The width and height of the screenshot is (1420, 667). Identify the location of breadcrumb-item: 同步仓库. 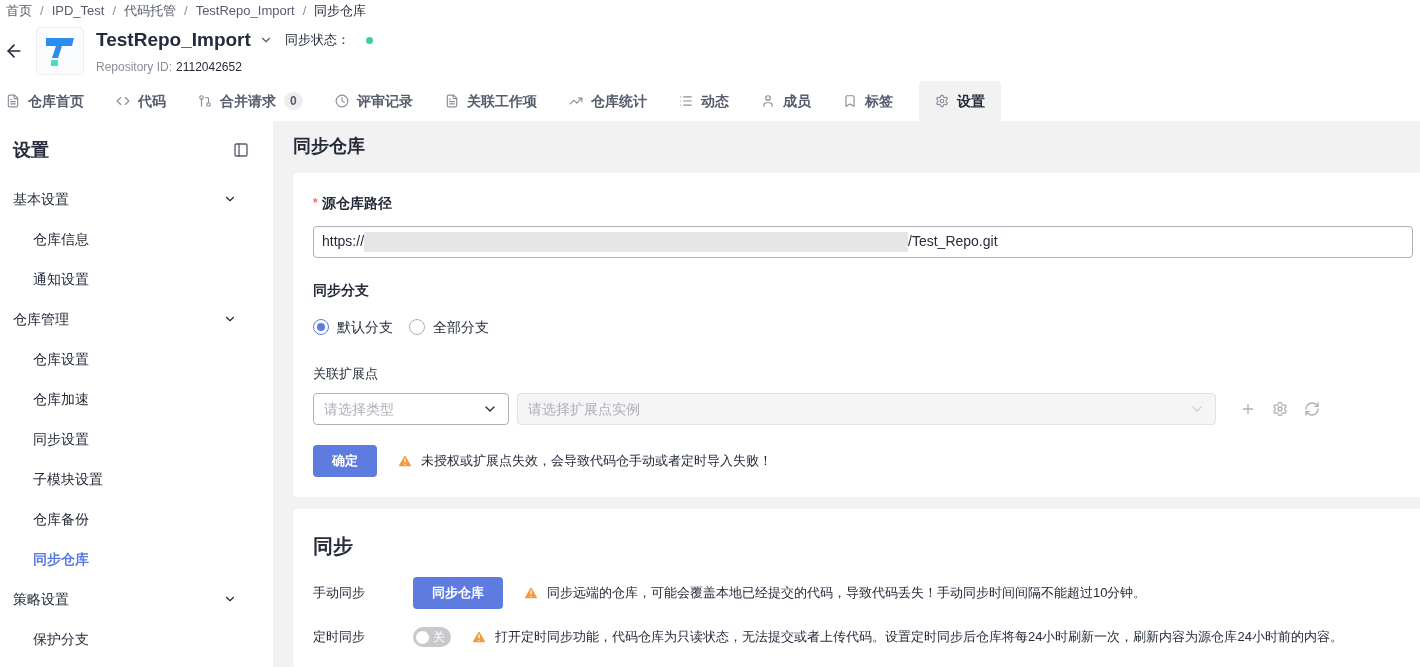
(340, 11).